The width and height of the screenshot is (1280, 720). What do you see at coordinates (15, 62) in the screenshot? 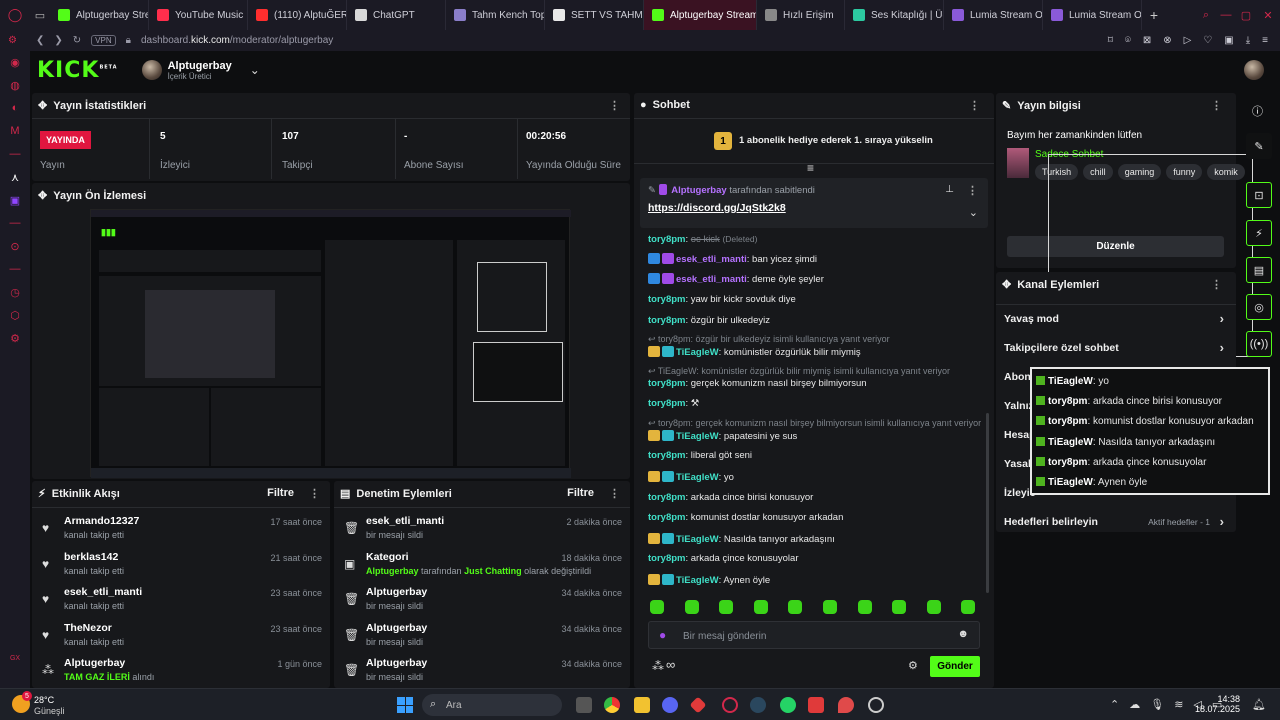
I see `aria-icon: ◉` at bounding box center [15, 62].